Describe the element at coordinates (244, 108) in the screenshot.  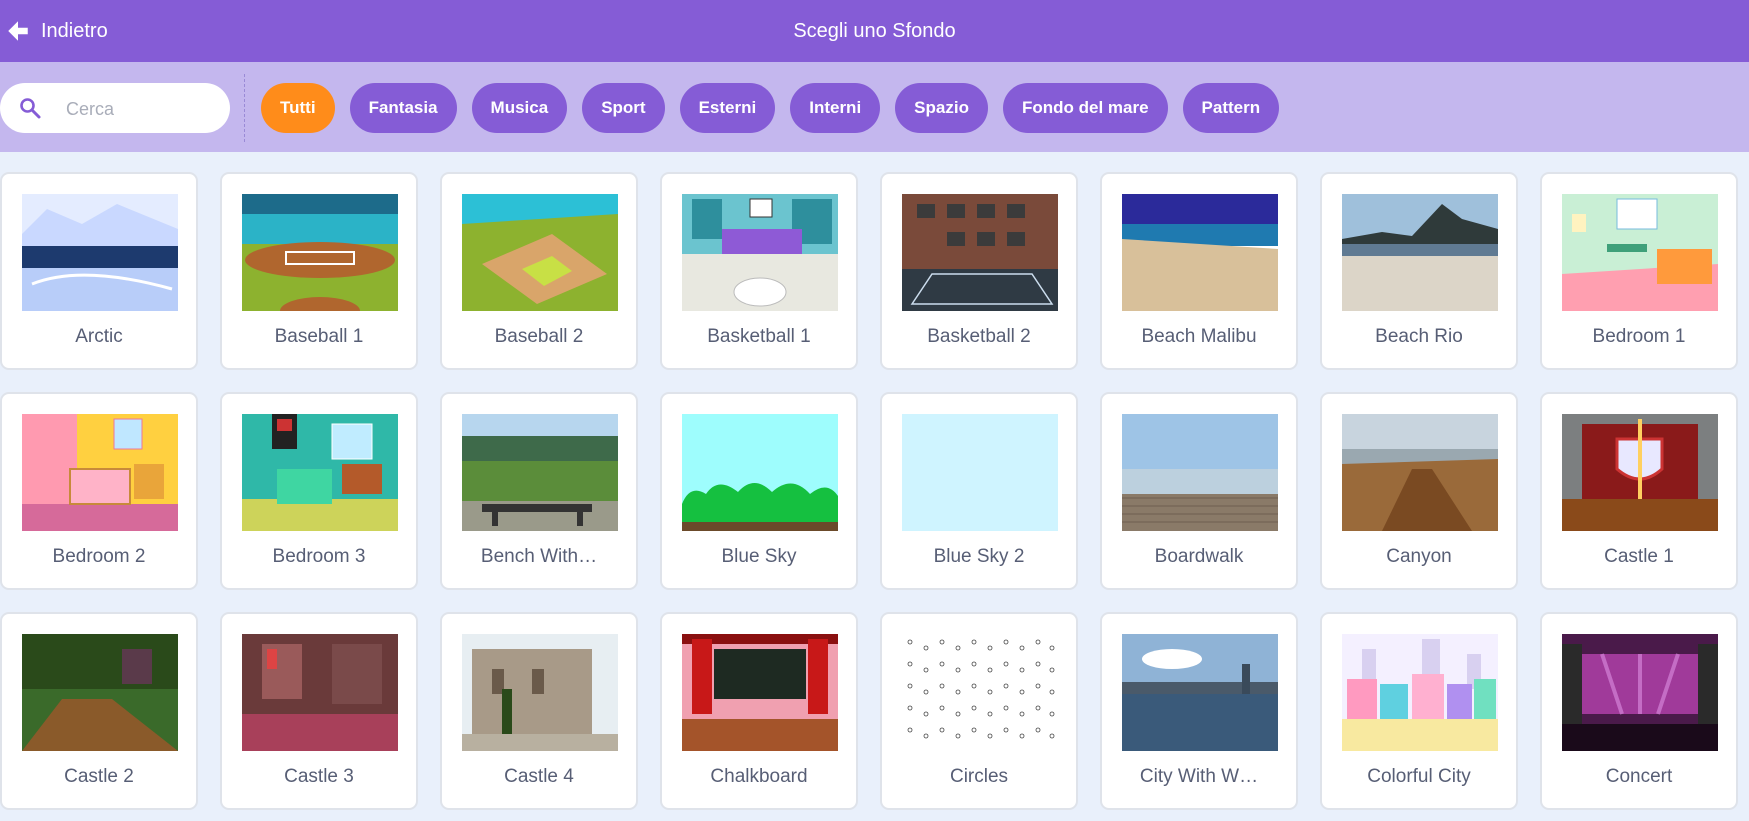
I see `toolbar-divider` at that location.